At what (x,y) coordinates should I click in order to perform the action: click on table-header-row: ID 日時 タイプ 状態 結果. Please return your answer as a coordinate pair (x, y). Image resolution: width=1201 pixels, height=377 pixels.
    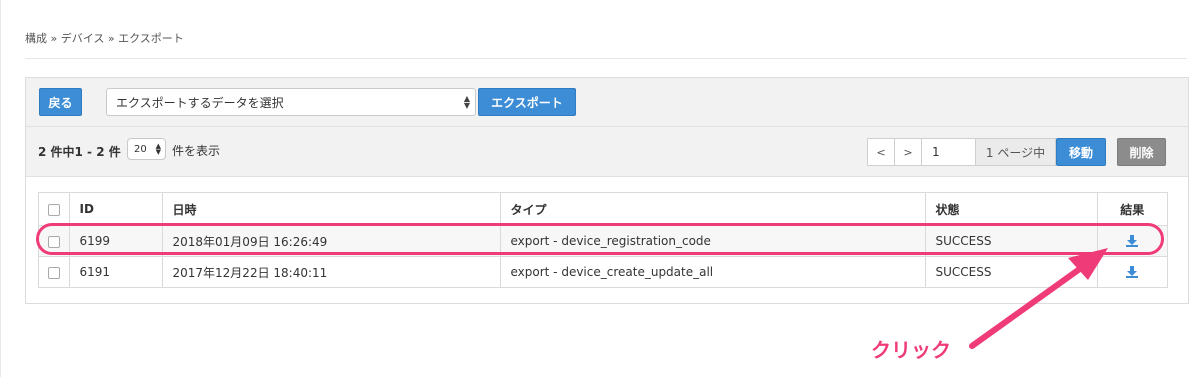
    Looking at the image, I should click on (603, 209).